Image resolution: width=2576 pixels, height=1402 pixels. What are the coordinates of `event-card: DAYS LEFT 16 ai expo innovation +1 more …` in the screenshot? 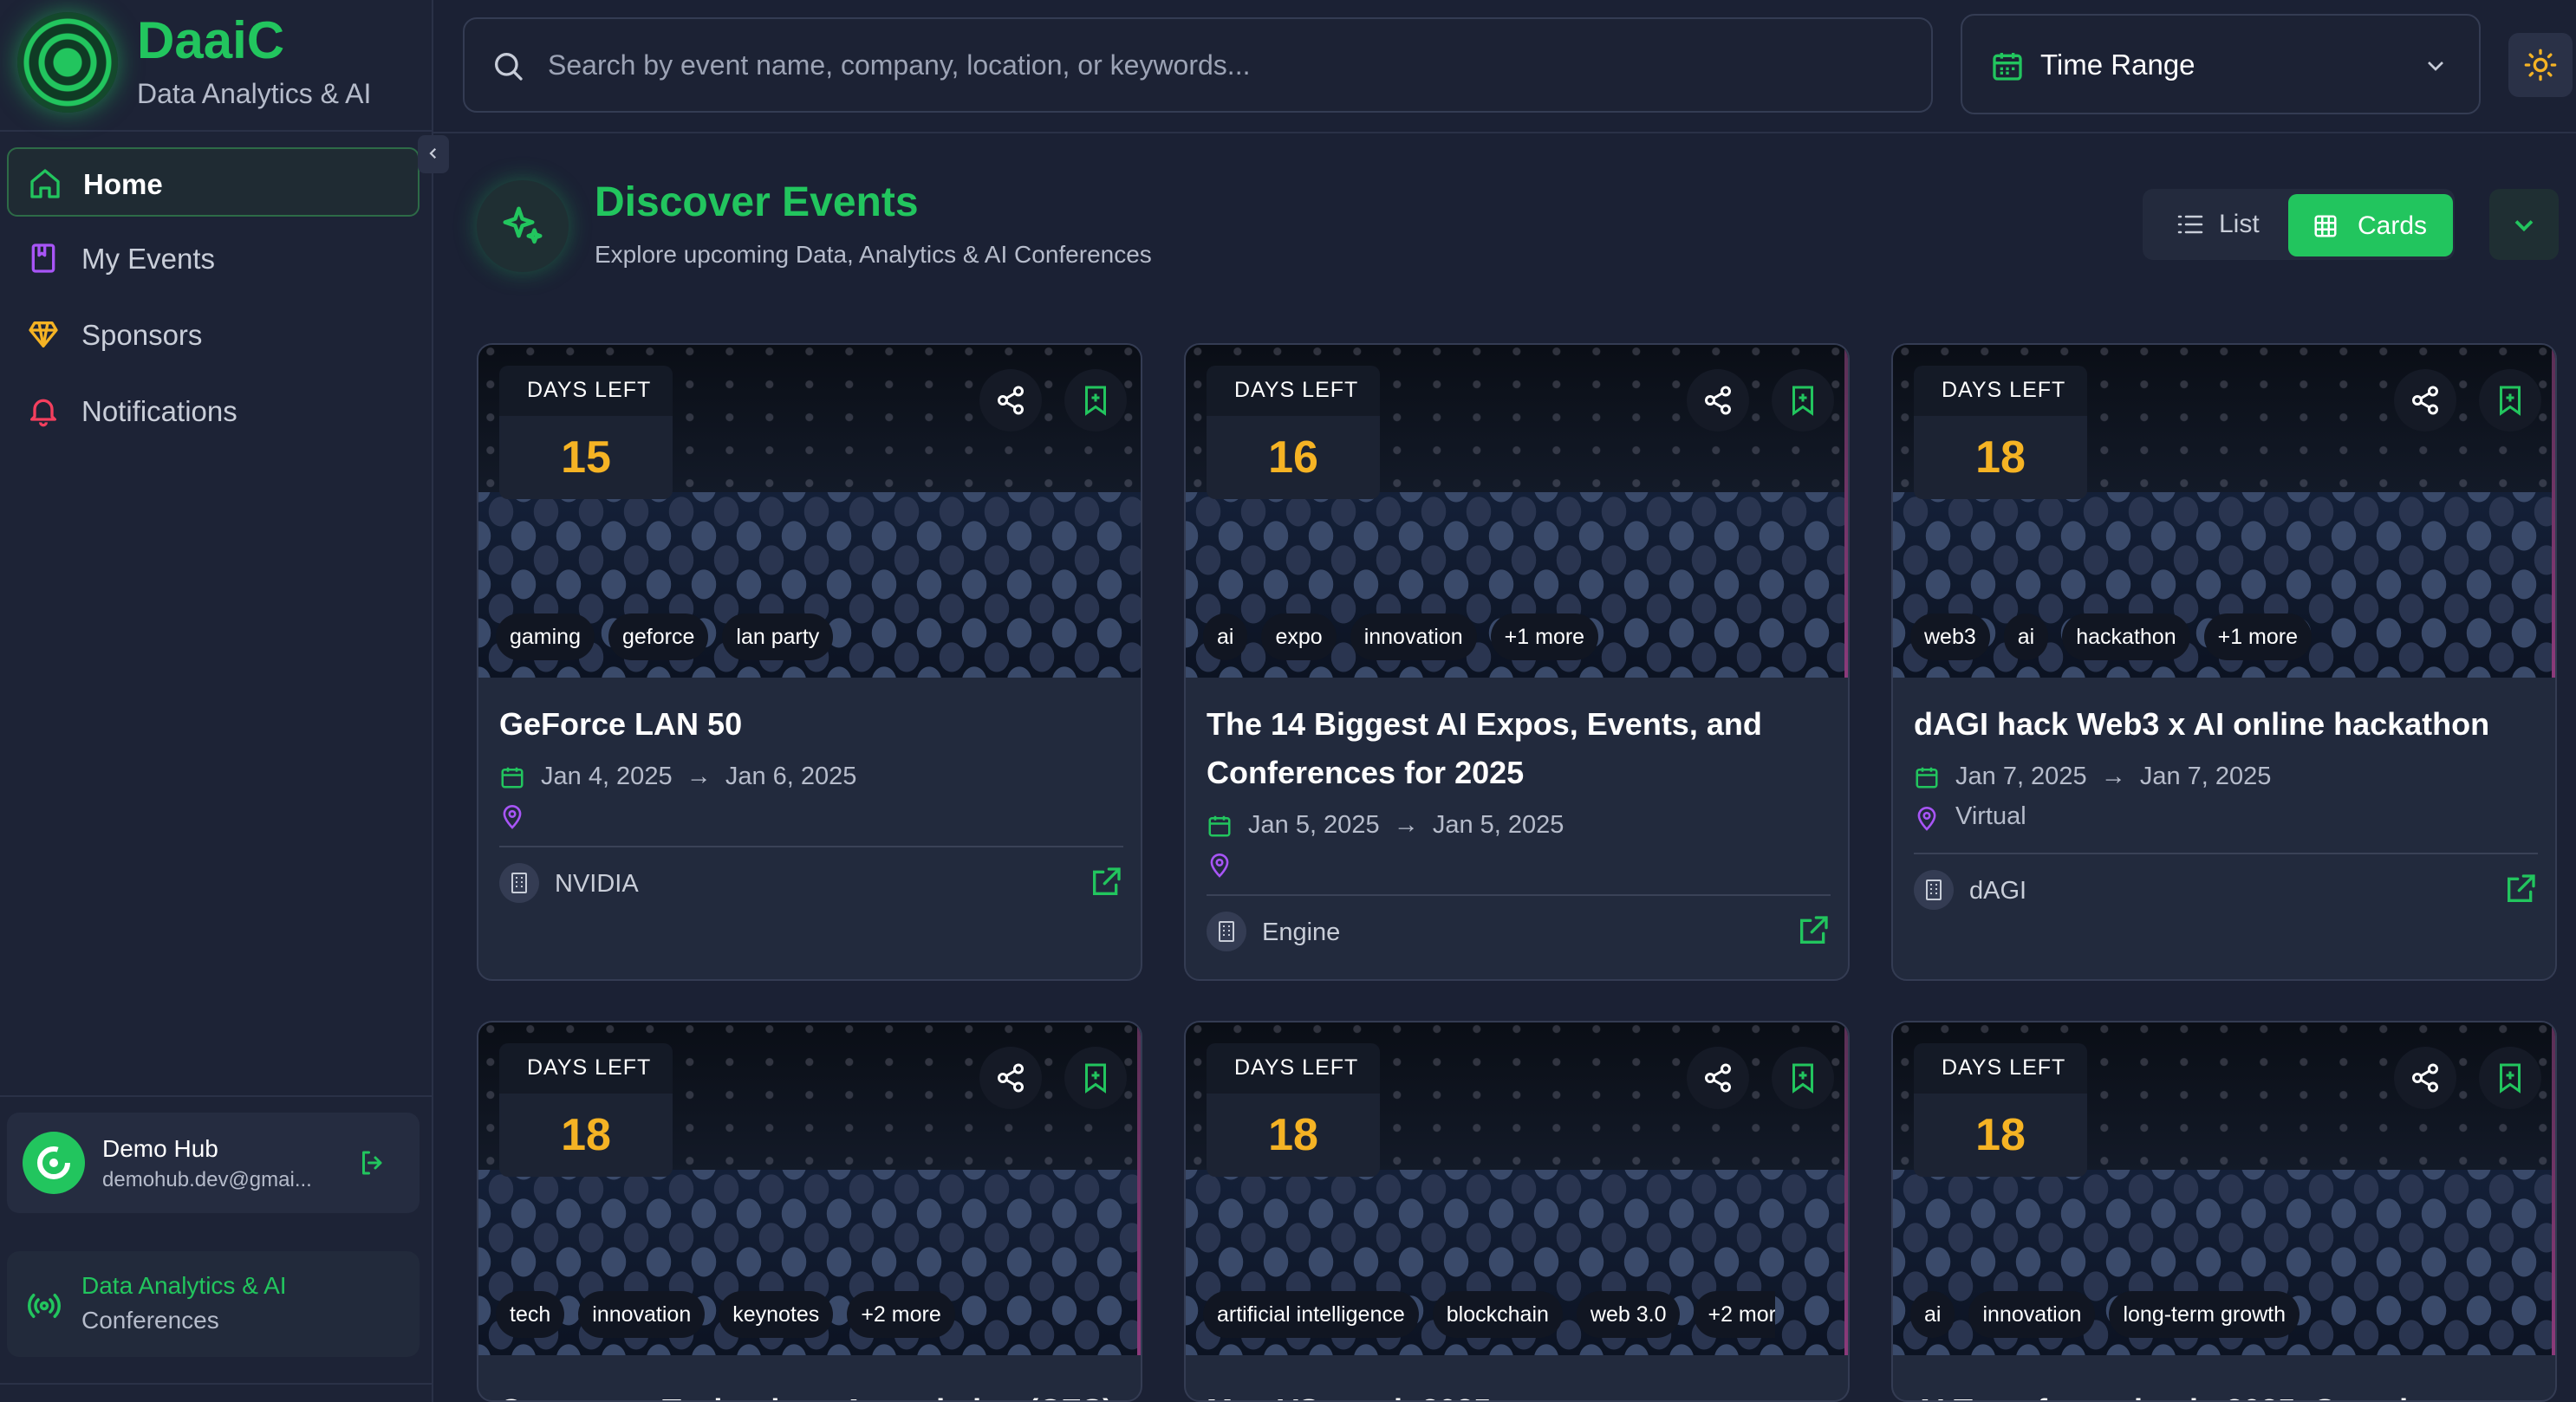 It's located at (1517, 662).